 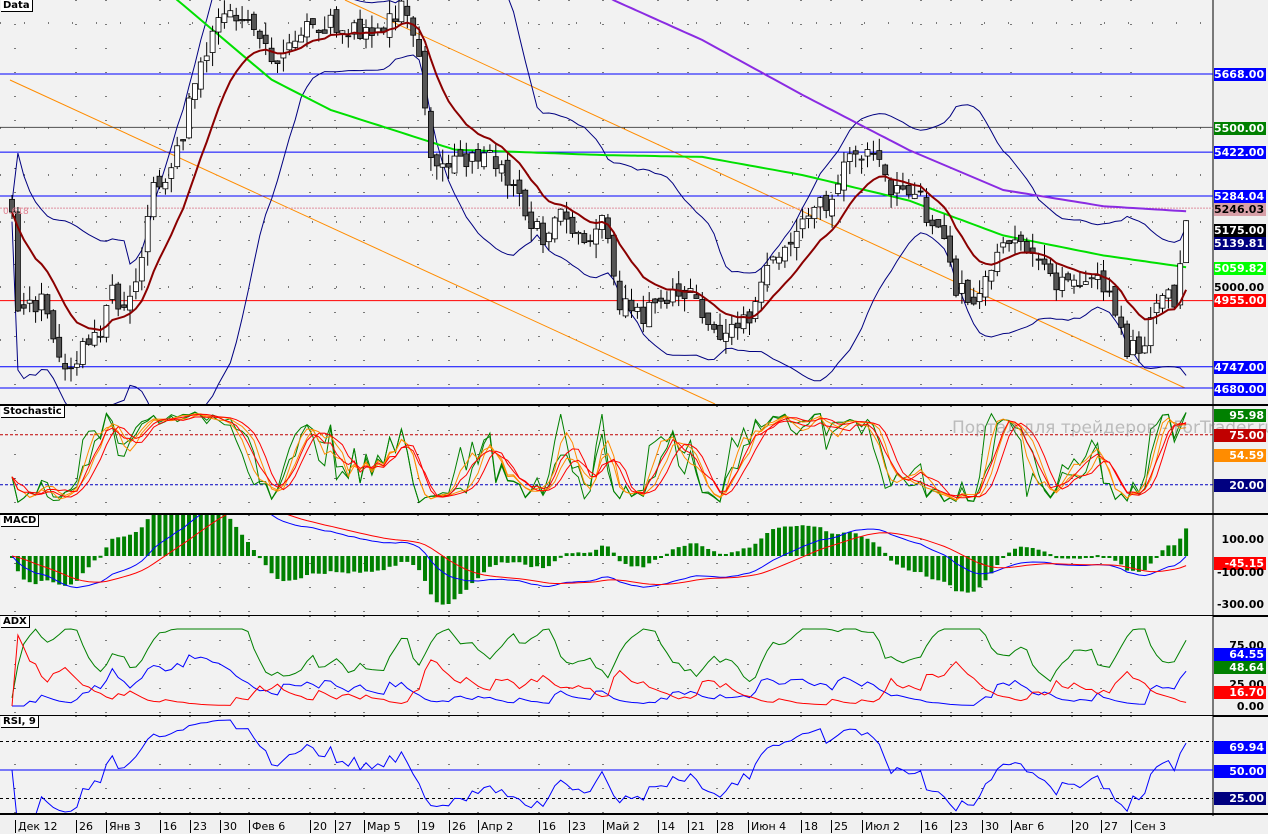 I want to click on rsi-axis-label: 50.00, so click(x=1240, y=771).